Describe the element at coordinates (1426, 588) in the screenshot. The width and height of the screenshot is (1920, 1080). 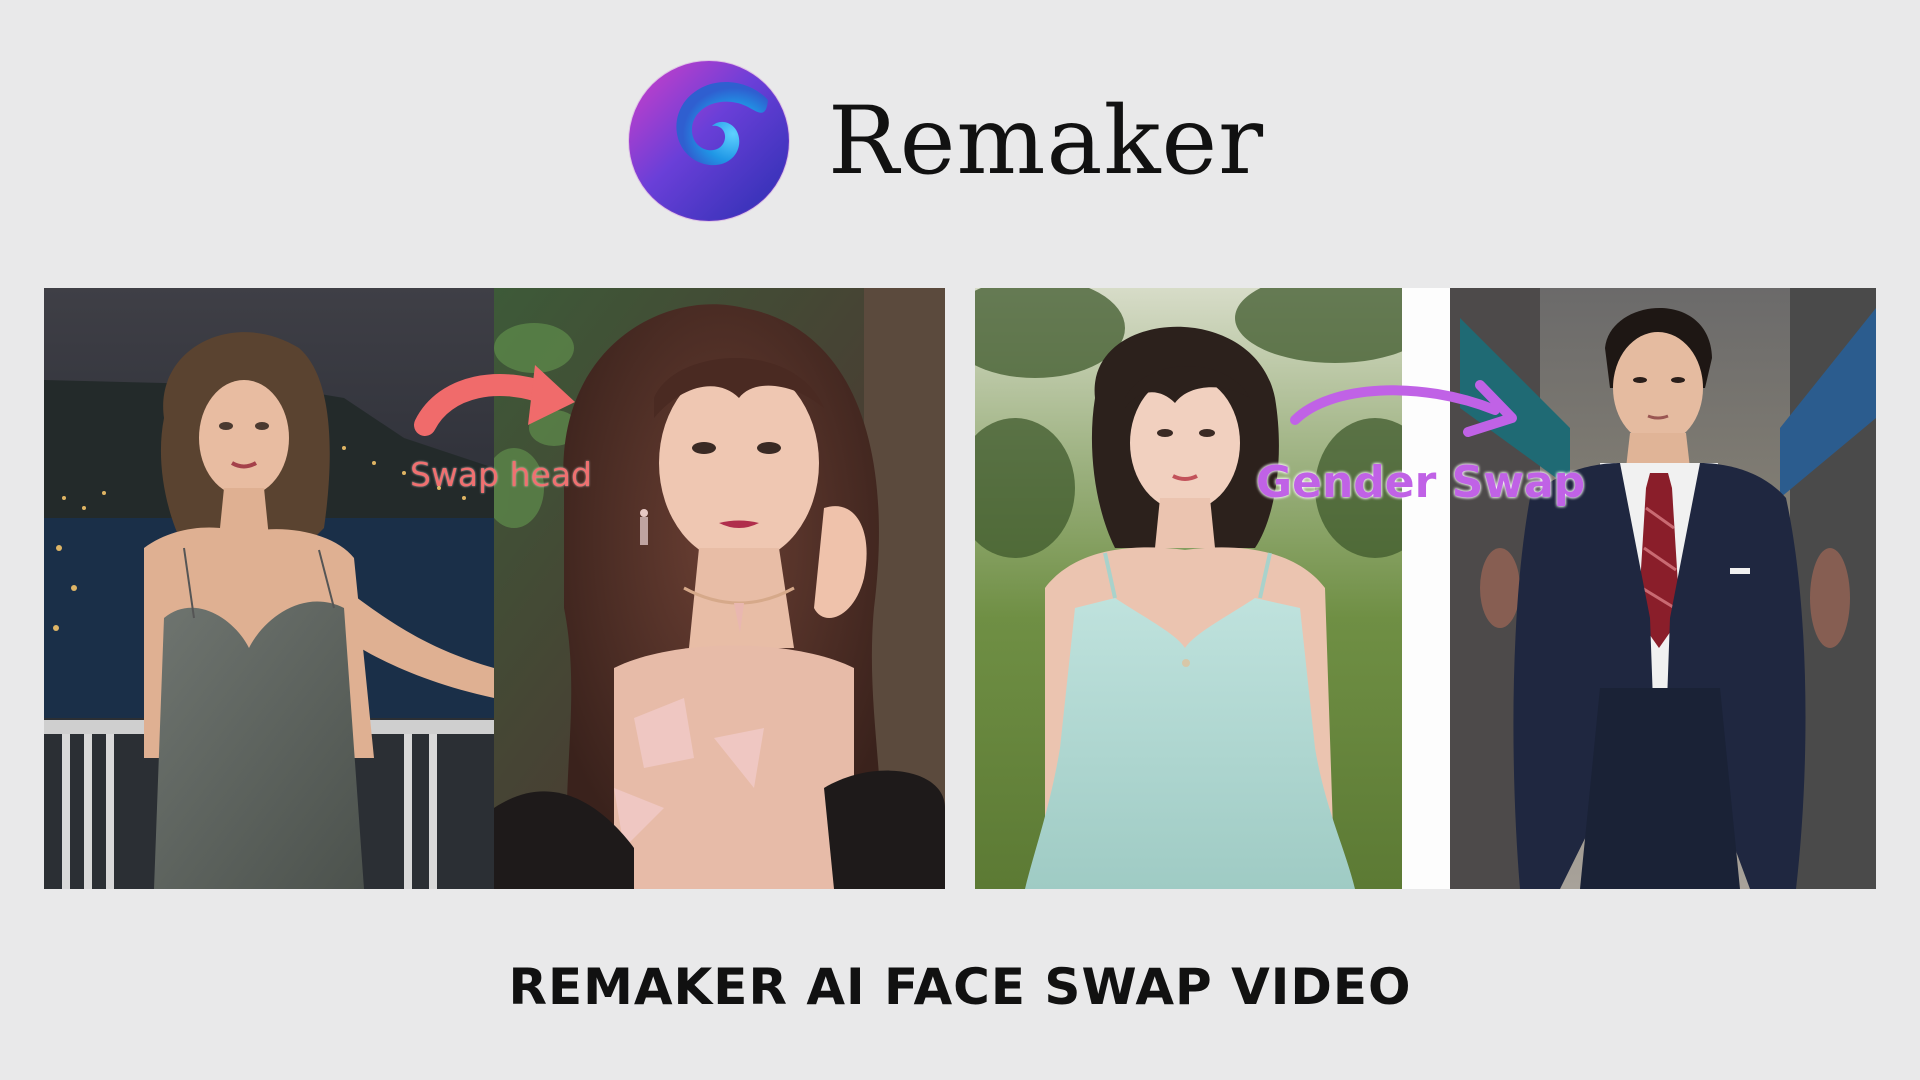
I see `white-divider` at that location.